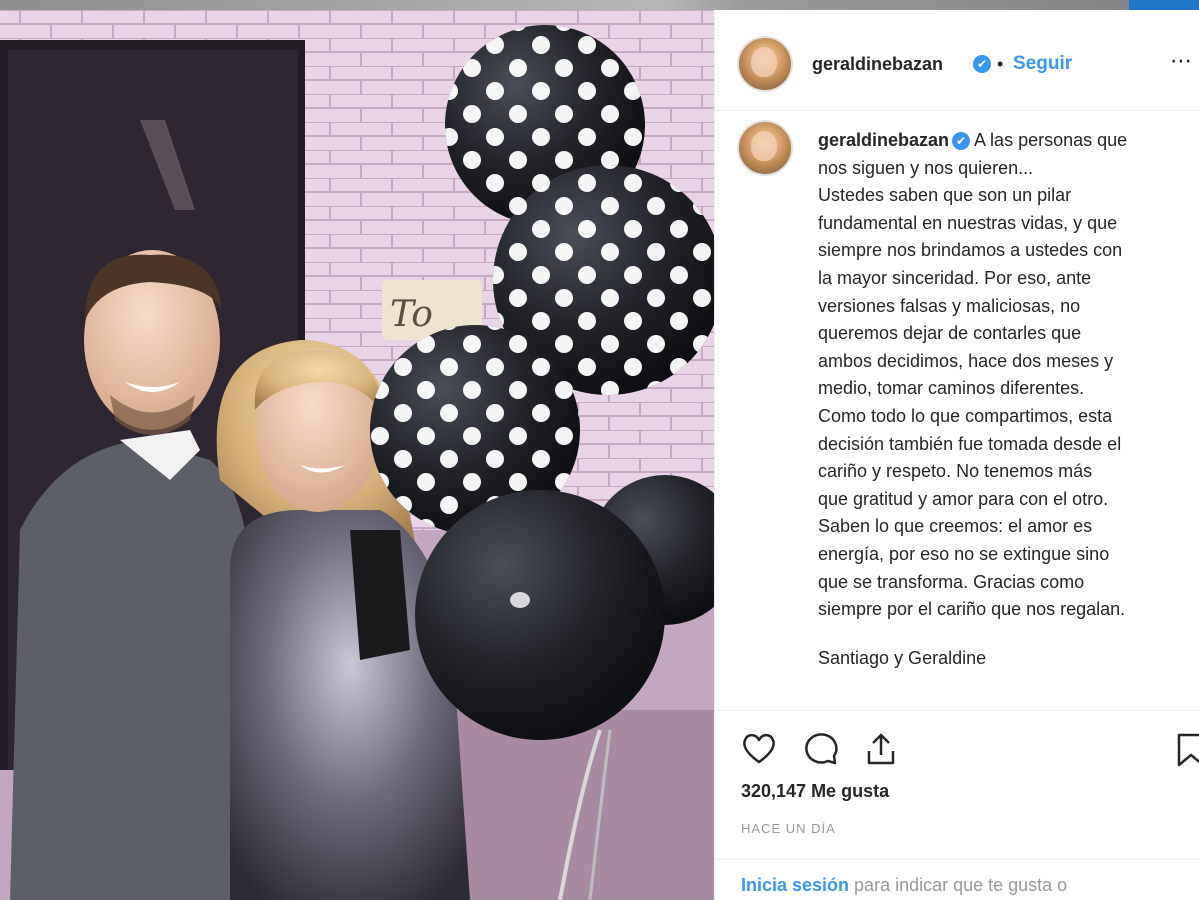 The height and width of the screenshot is (900, 1199). I want to click on post-timestamp: HACE UN DÍA, so click(788, 828).